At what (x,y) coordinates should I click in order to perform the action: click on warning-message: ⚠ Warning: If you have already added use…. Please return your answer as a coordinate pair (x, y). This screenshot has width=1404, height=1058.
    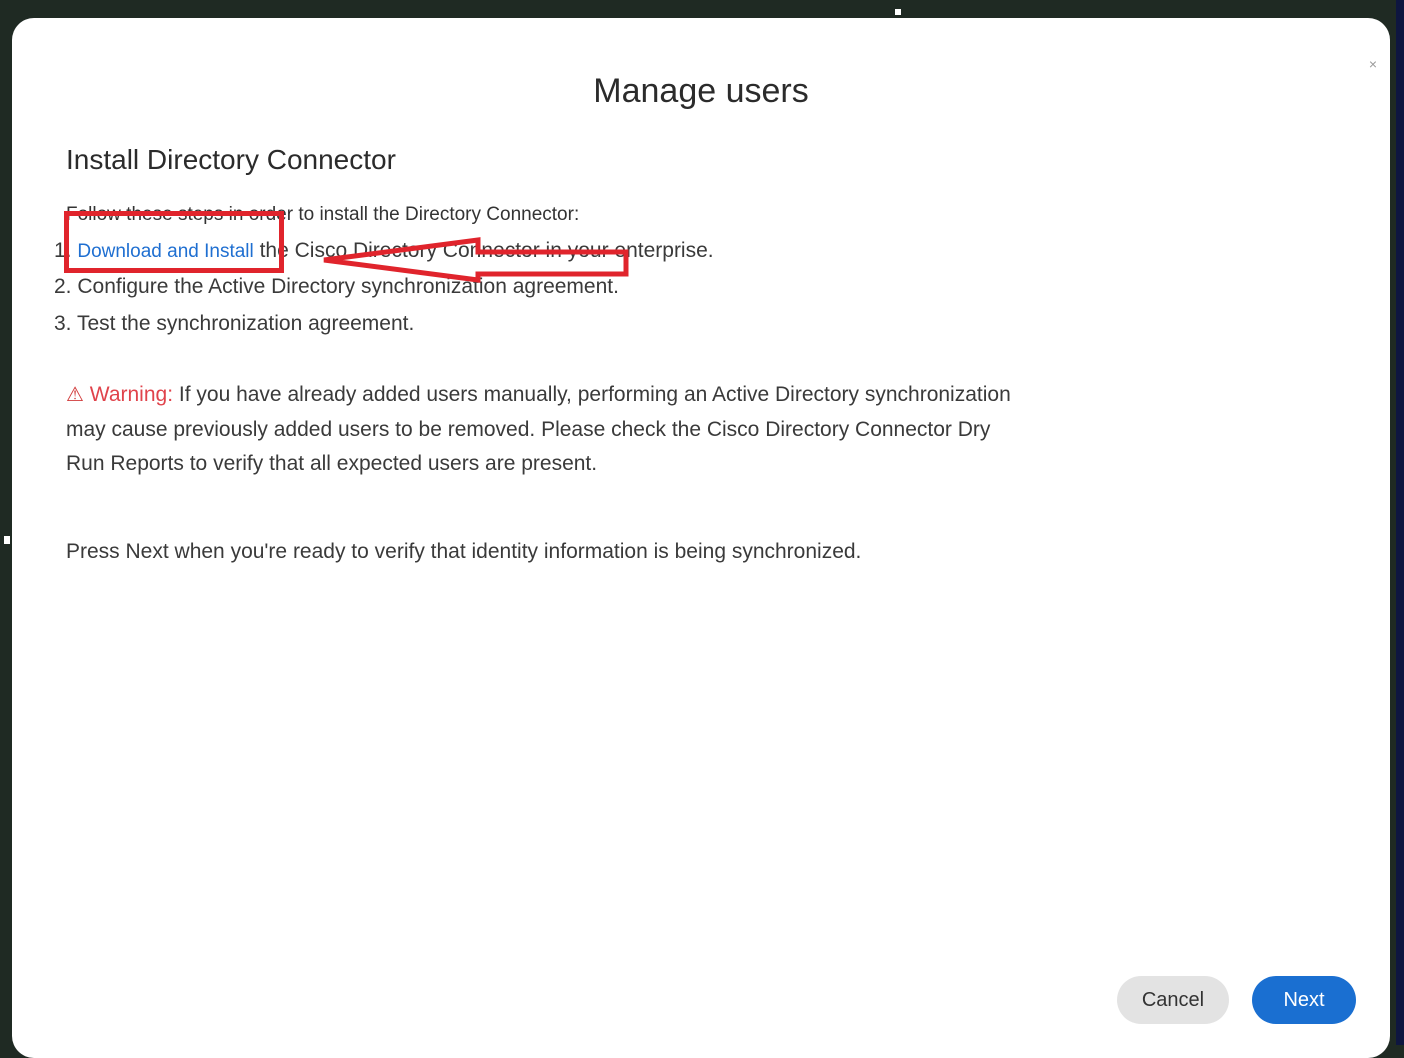
    Looking at the image, I should click on (541, 430).